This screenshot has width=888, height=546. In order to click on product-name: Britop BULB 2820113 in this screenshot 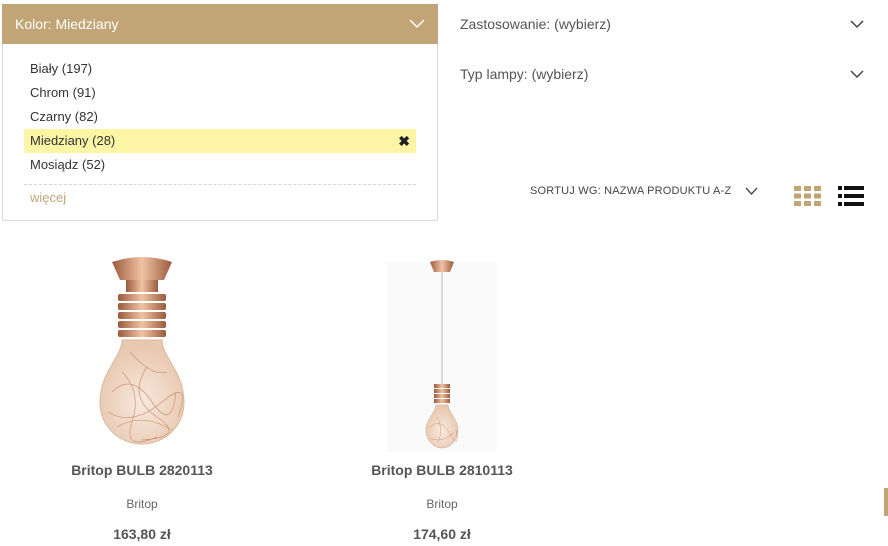, I will do `click(142, 470)`.